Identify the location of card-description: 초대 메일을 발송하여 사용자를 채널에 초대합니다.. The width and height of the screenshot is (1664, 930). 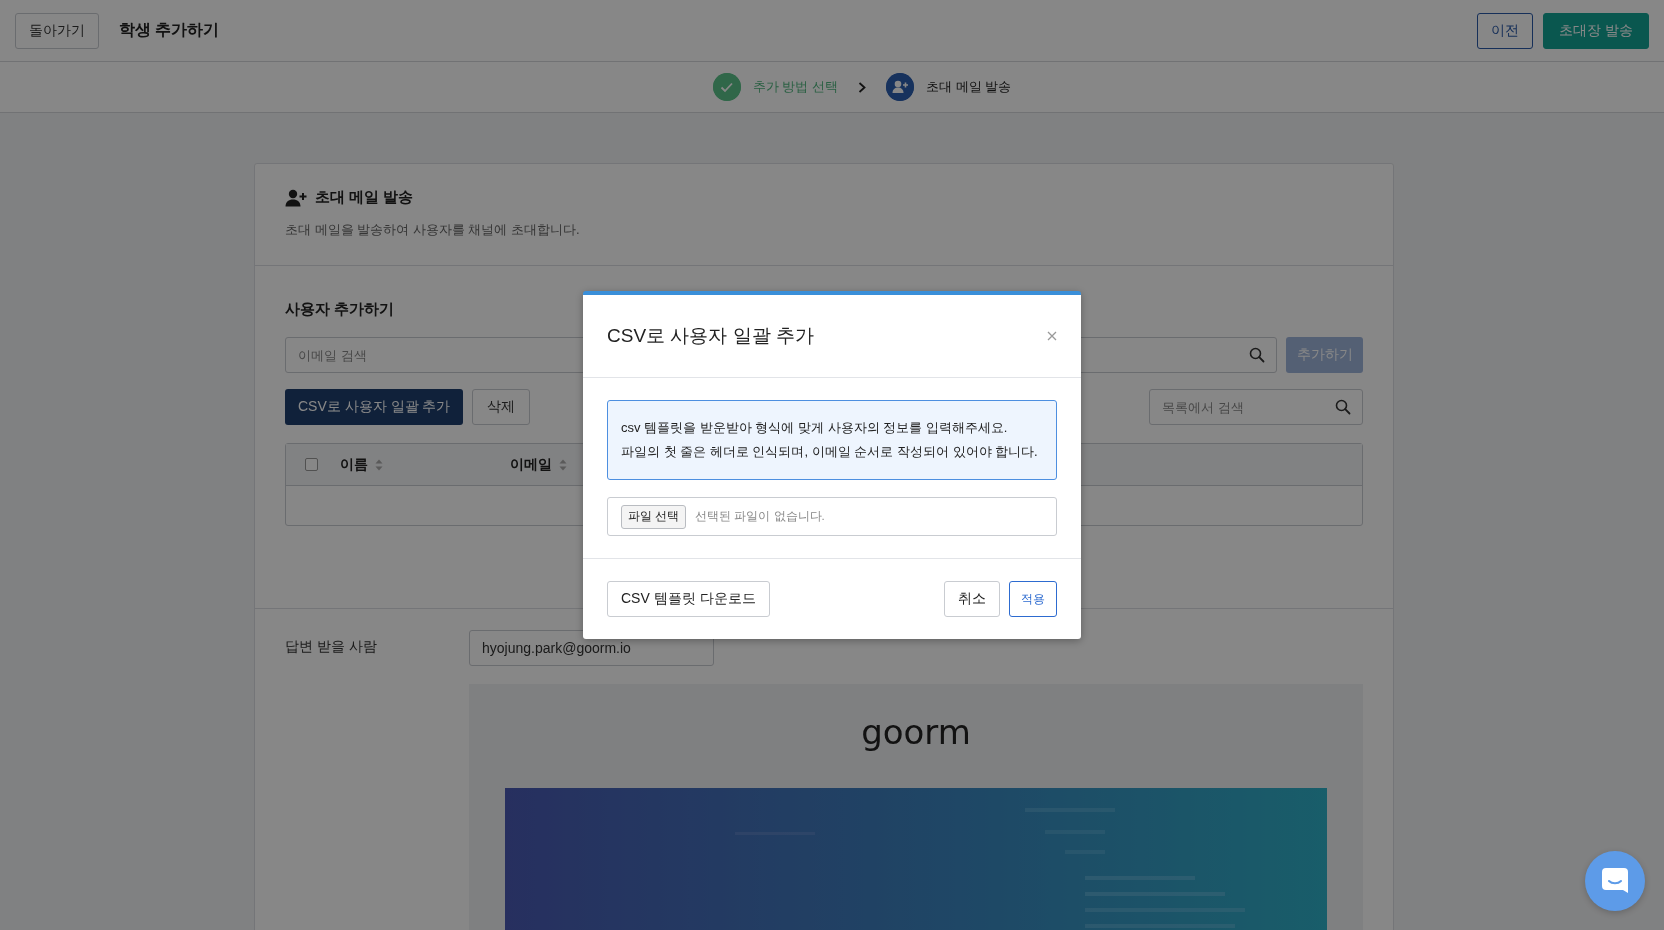
(433, 230).